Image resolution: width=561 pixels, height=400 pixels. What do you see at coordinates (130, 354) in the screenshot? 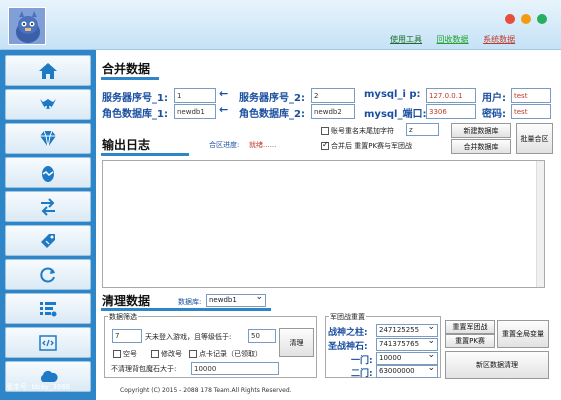
I see `empty-label: 空号` at bounding box center [130, 354].